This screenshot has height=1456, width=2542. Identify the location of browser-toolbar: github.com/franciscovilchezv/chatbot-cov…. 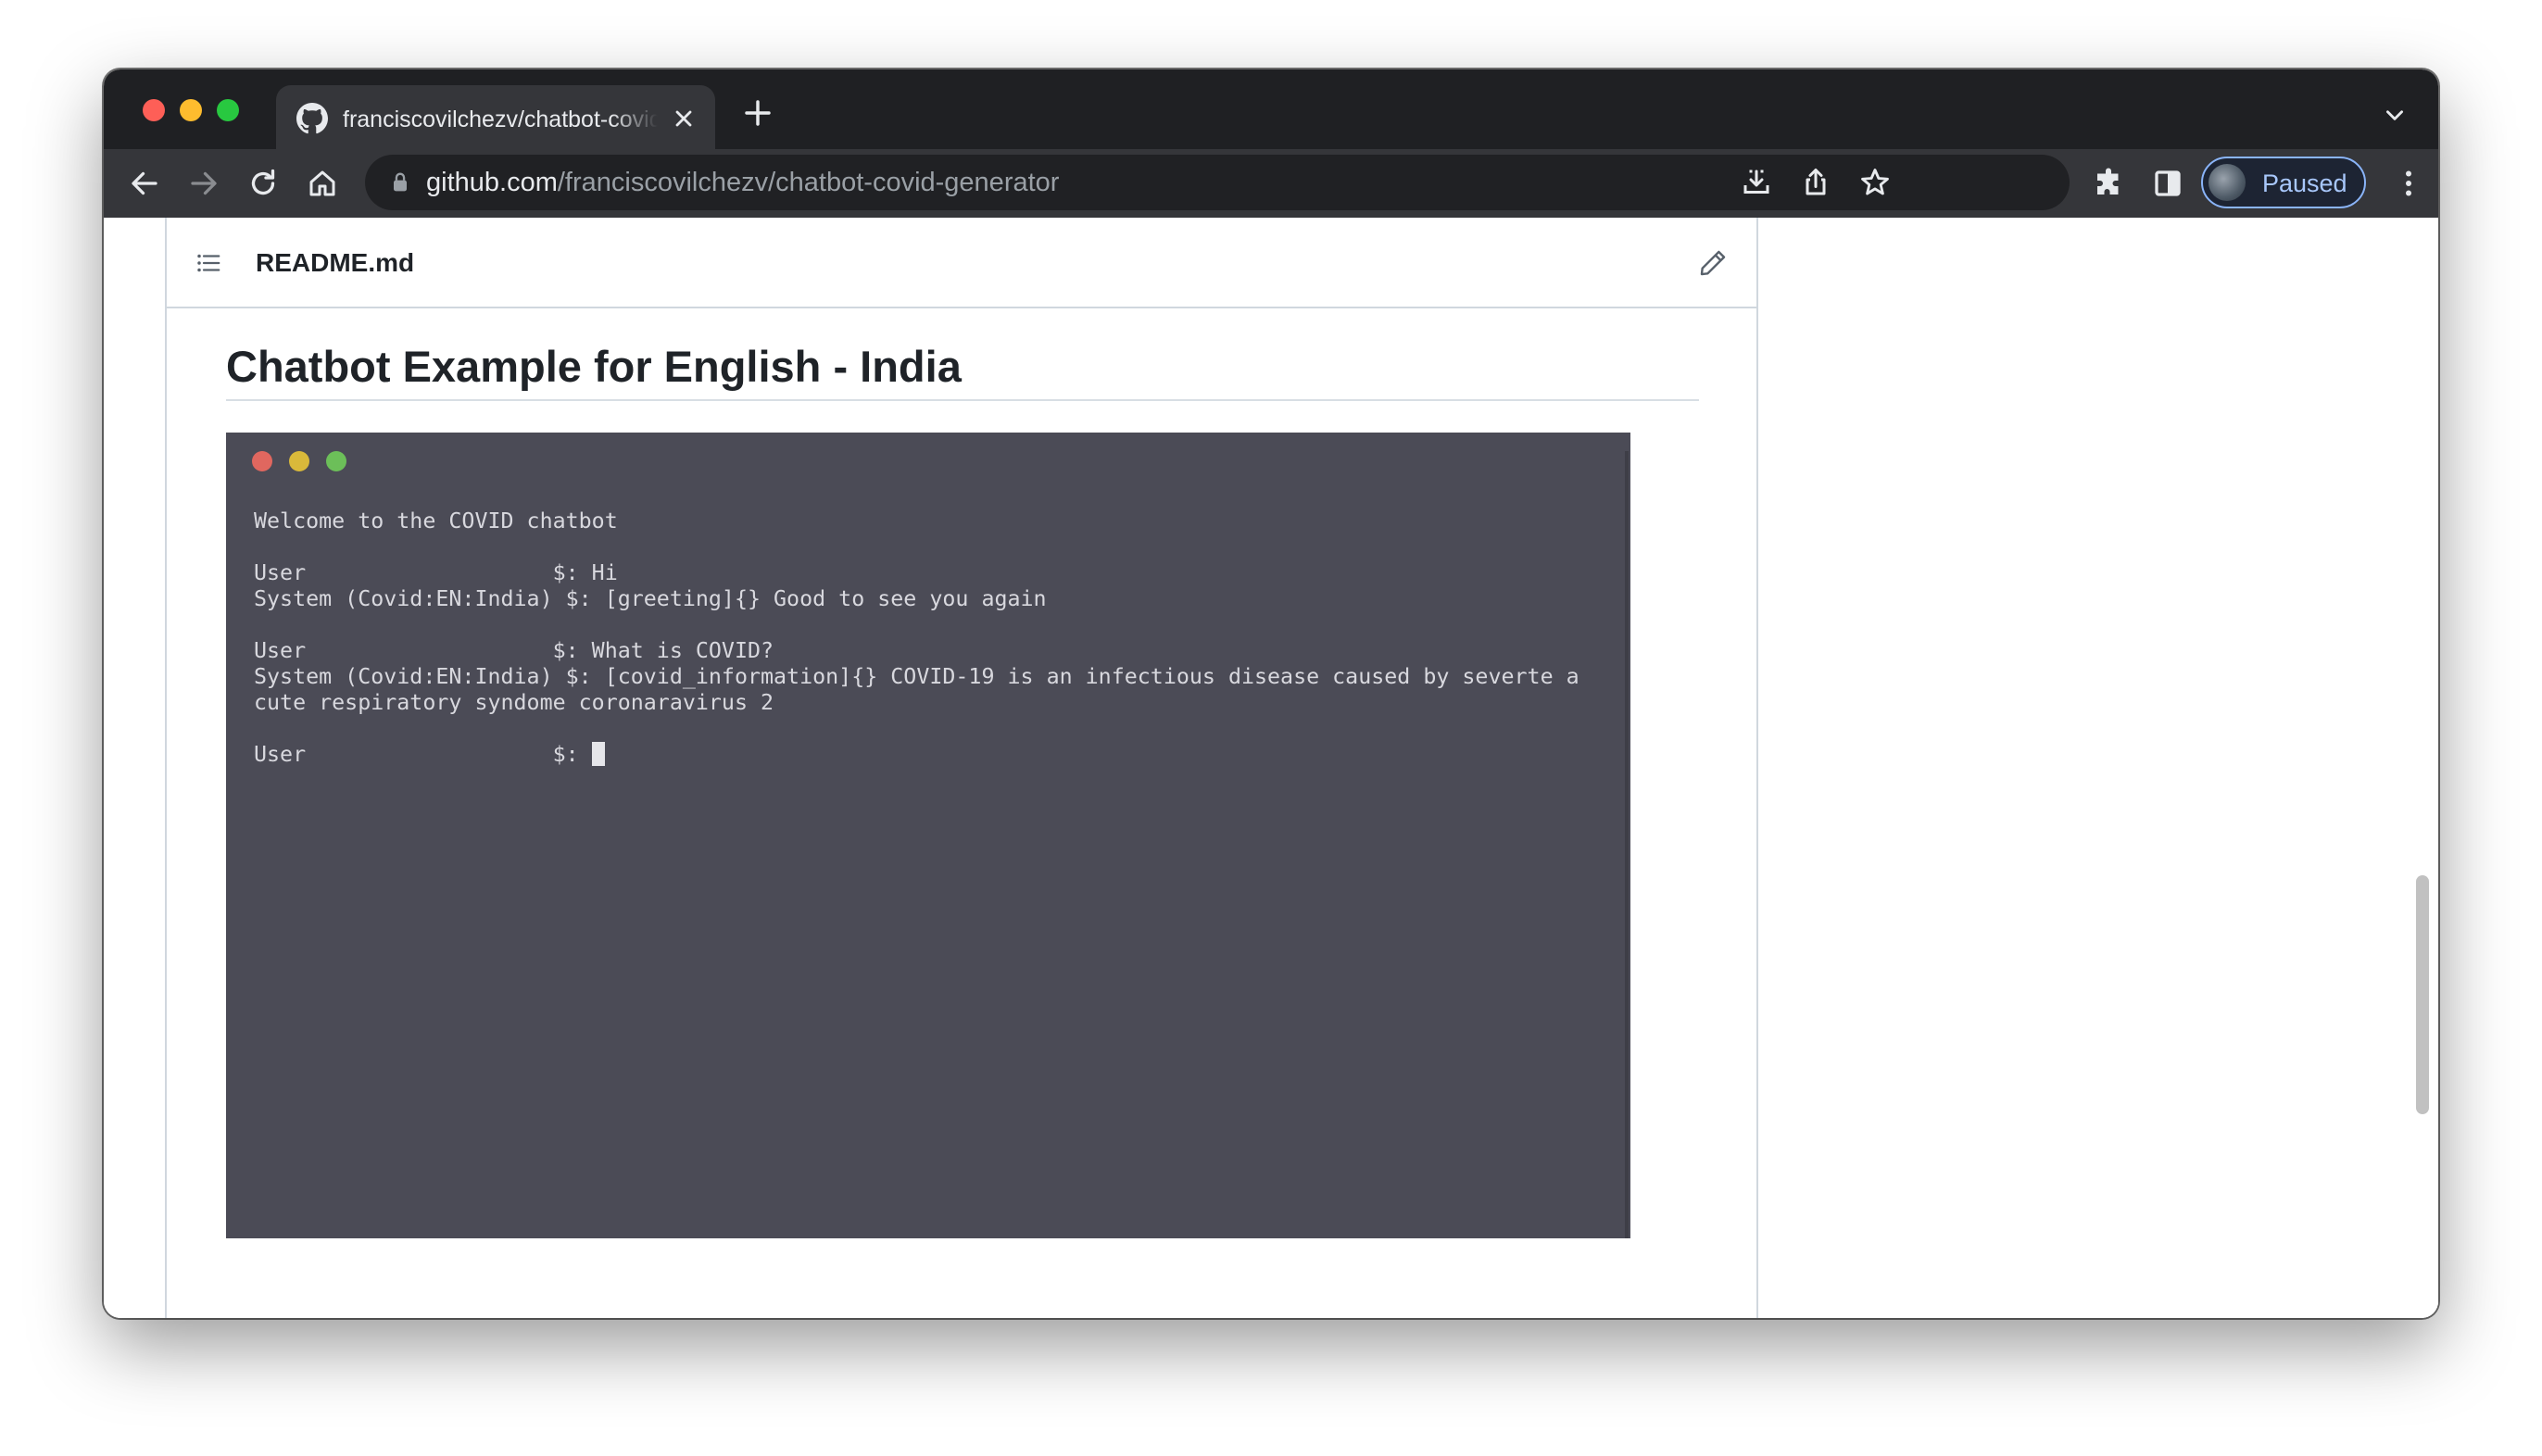
(1271, 184).